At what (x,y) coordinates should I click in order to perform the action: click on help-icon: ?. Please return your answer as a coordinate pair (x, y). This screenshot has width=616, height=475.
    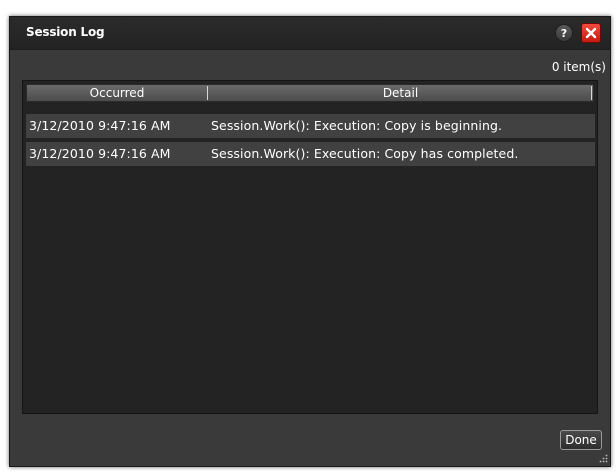
    Looking at the image, I should click on (564, 33).